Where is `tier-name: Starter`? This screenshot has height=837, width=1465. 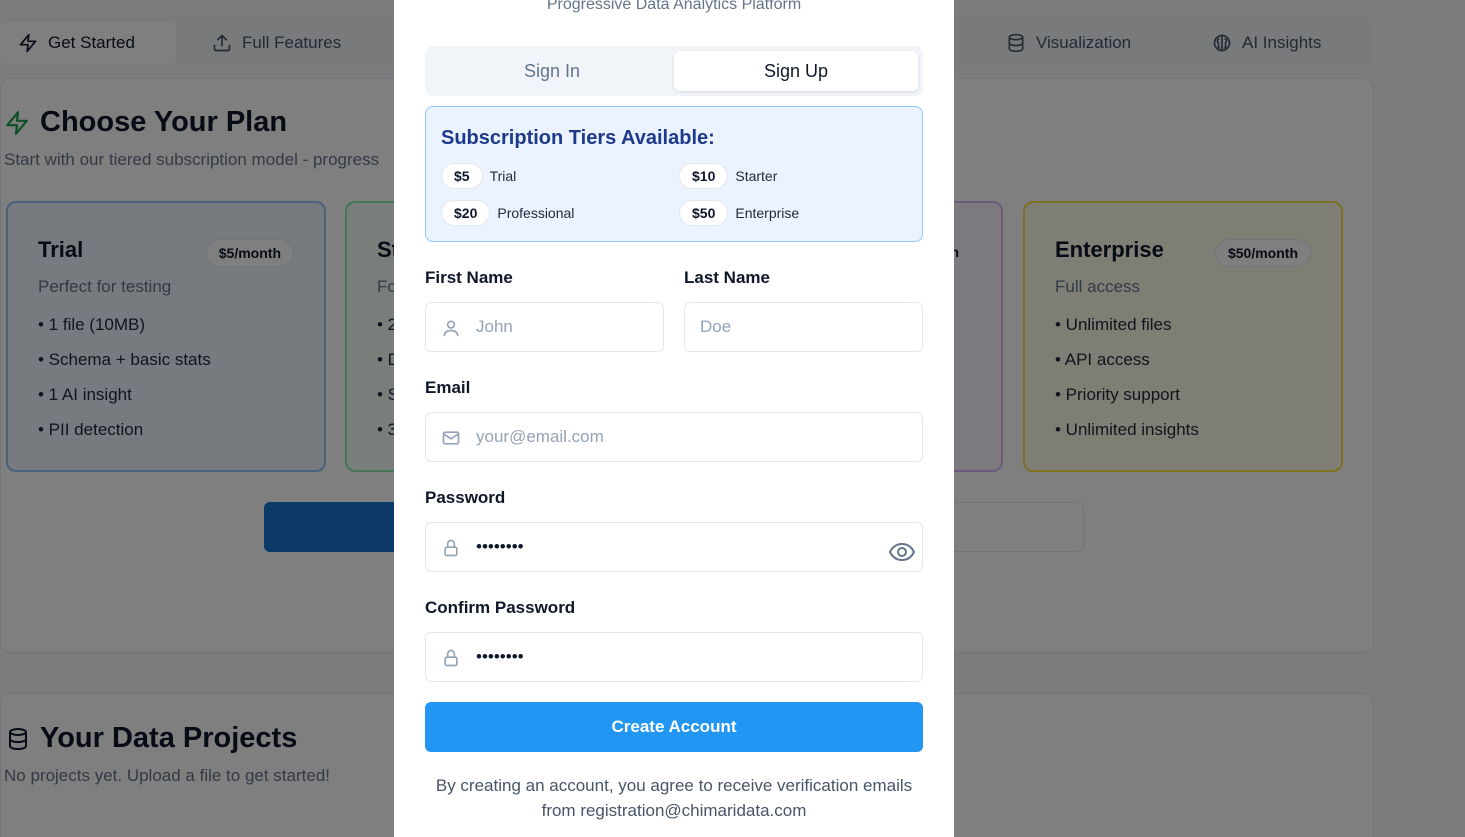
tier-name: Starter is located at coordinates (756, 176).